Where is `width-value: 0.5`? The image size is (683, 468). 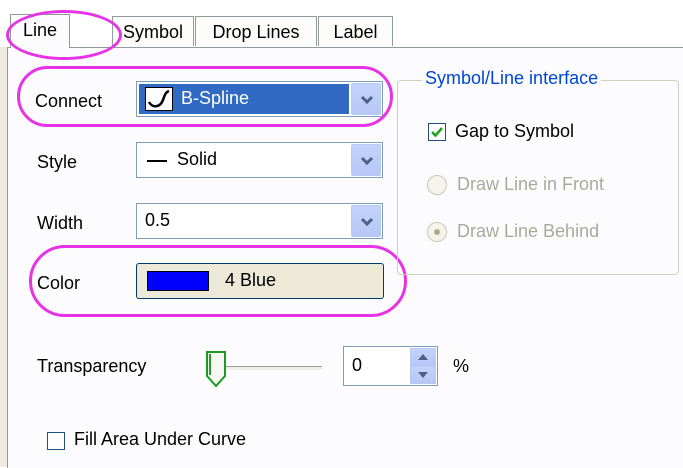
width-value: 0.5 is located at coordinates (158, 220).